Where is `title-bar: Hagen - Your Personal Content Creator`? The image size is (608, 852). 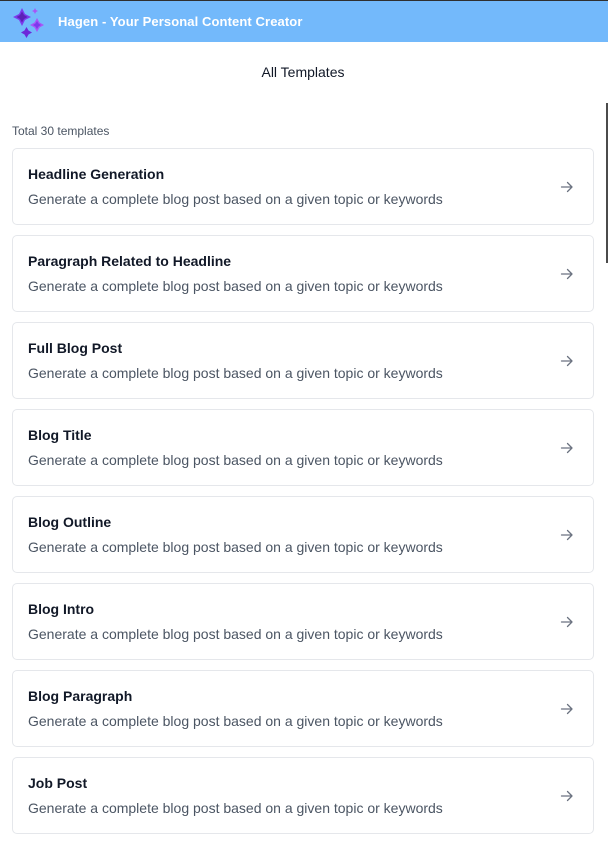
title-bar: Hagen - Your Personal Content Creator is located at coordinates (304, 21).